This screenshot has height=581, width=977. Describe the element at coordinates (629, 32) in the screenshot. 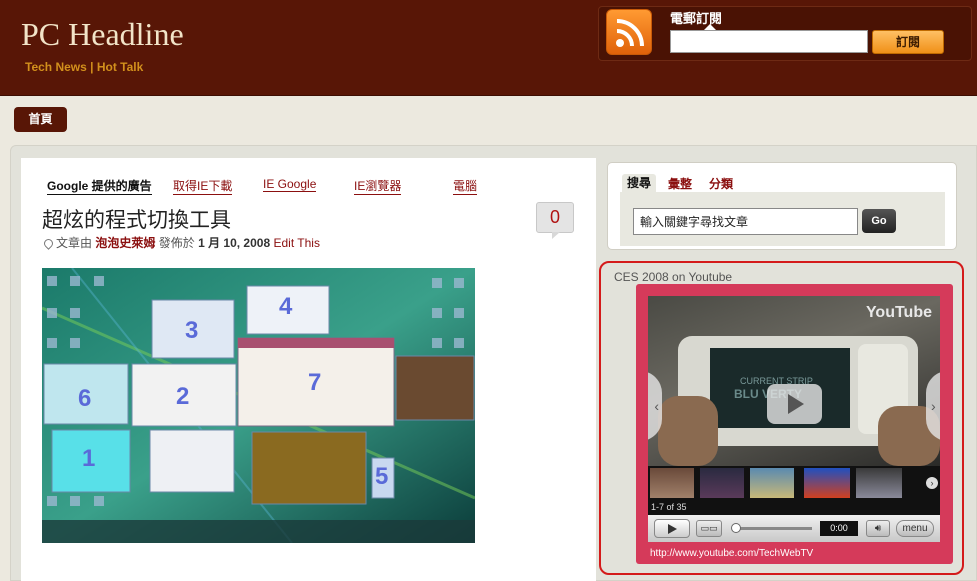

I see `rss-icon` at that location.